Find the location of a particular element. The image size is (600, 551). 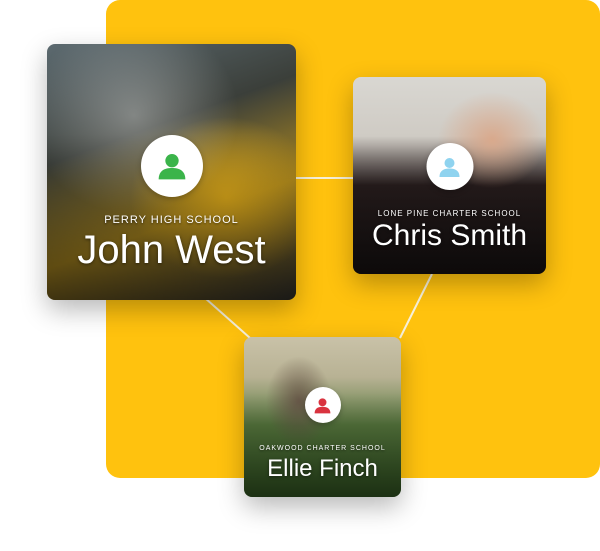

connector-chris-ellie is located at coordinates (416, 306).